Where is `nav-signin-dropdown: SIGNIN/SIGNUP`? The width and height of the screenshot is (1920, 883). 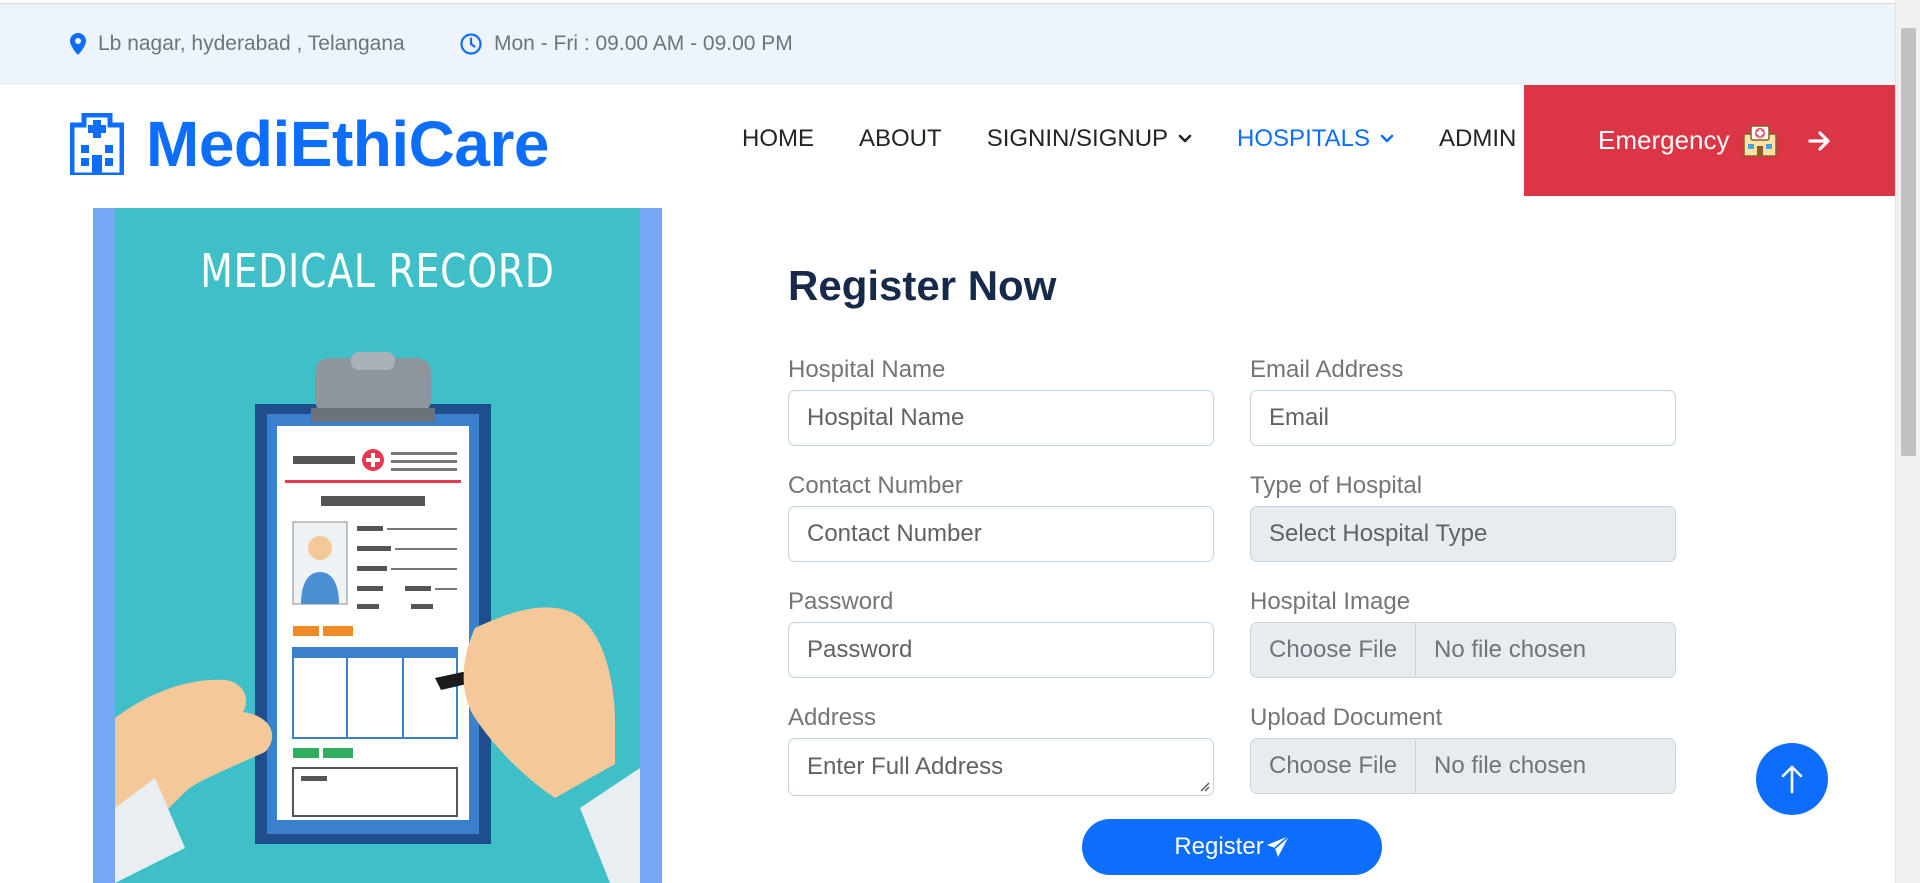
nav-signin-dropdown: SIGNIN/SIGNUP is located at coordinates (1089, 139).